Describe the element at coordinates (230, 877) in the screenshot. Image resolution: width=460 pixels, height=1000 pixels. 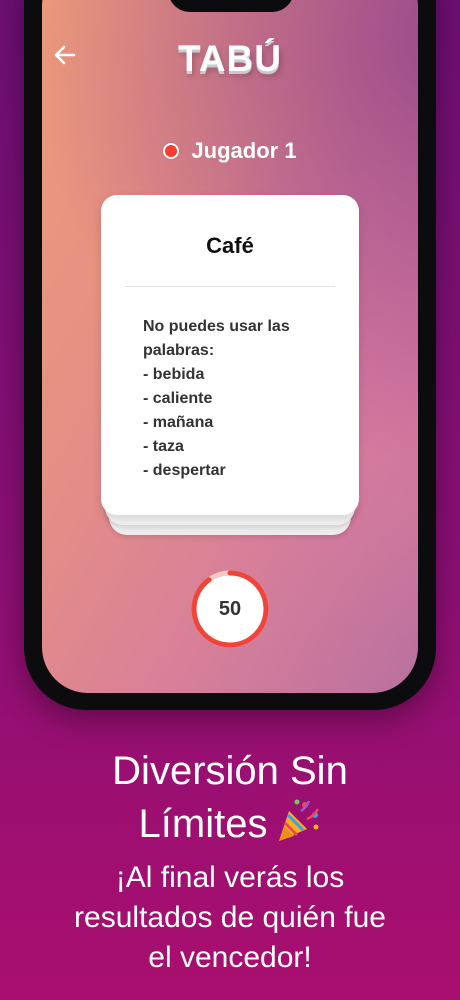
I see `subtitle-line: ¡Al final verás los` at that location.